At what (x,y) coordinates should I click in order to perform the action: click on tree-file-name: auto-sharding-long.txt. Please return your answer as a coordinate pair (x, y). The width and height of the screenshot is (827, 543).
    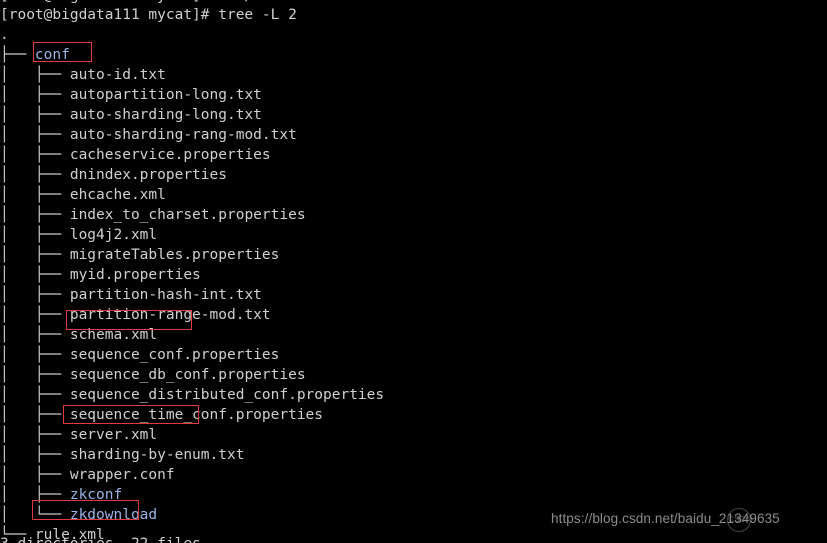
    Looking at the image, I should click on (165, 115).